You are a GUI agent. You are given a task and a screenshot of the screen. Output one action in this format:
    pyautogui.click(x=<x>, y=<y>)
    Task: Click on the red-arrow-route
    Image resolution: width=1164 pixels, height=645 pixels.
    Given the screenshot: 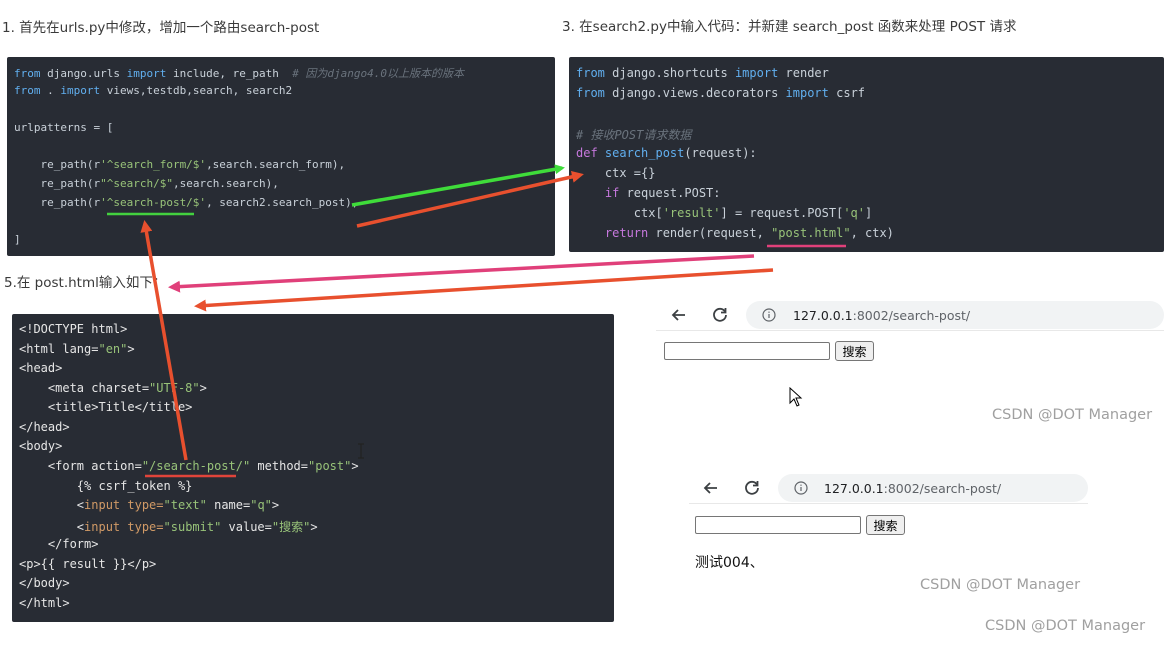 What is the action you would take?
    pyautogui.click(x=470, y=199)
    